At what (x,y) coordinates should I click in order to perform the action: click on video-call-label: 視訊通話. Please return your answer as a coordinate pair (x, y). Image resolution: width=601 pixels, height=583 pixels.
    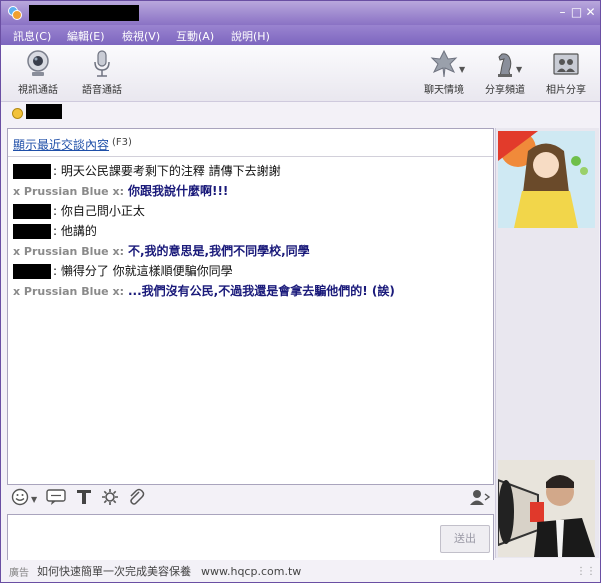
    Looking at the image, I should click on (38, 90).